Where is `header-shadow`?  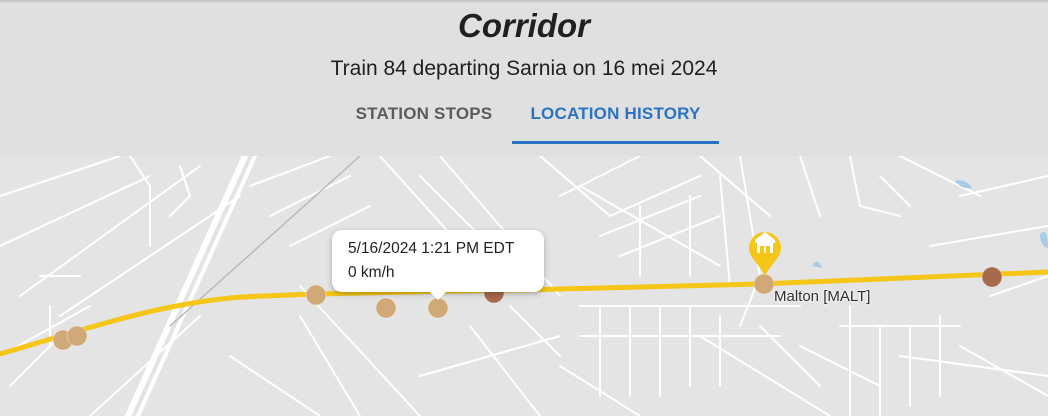
header-shadow is located at coordinates (524, 1).